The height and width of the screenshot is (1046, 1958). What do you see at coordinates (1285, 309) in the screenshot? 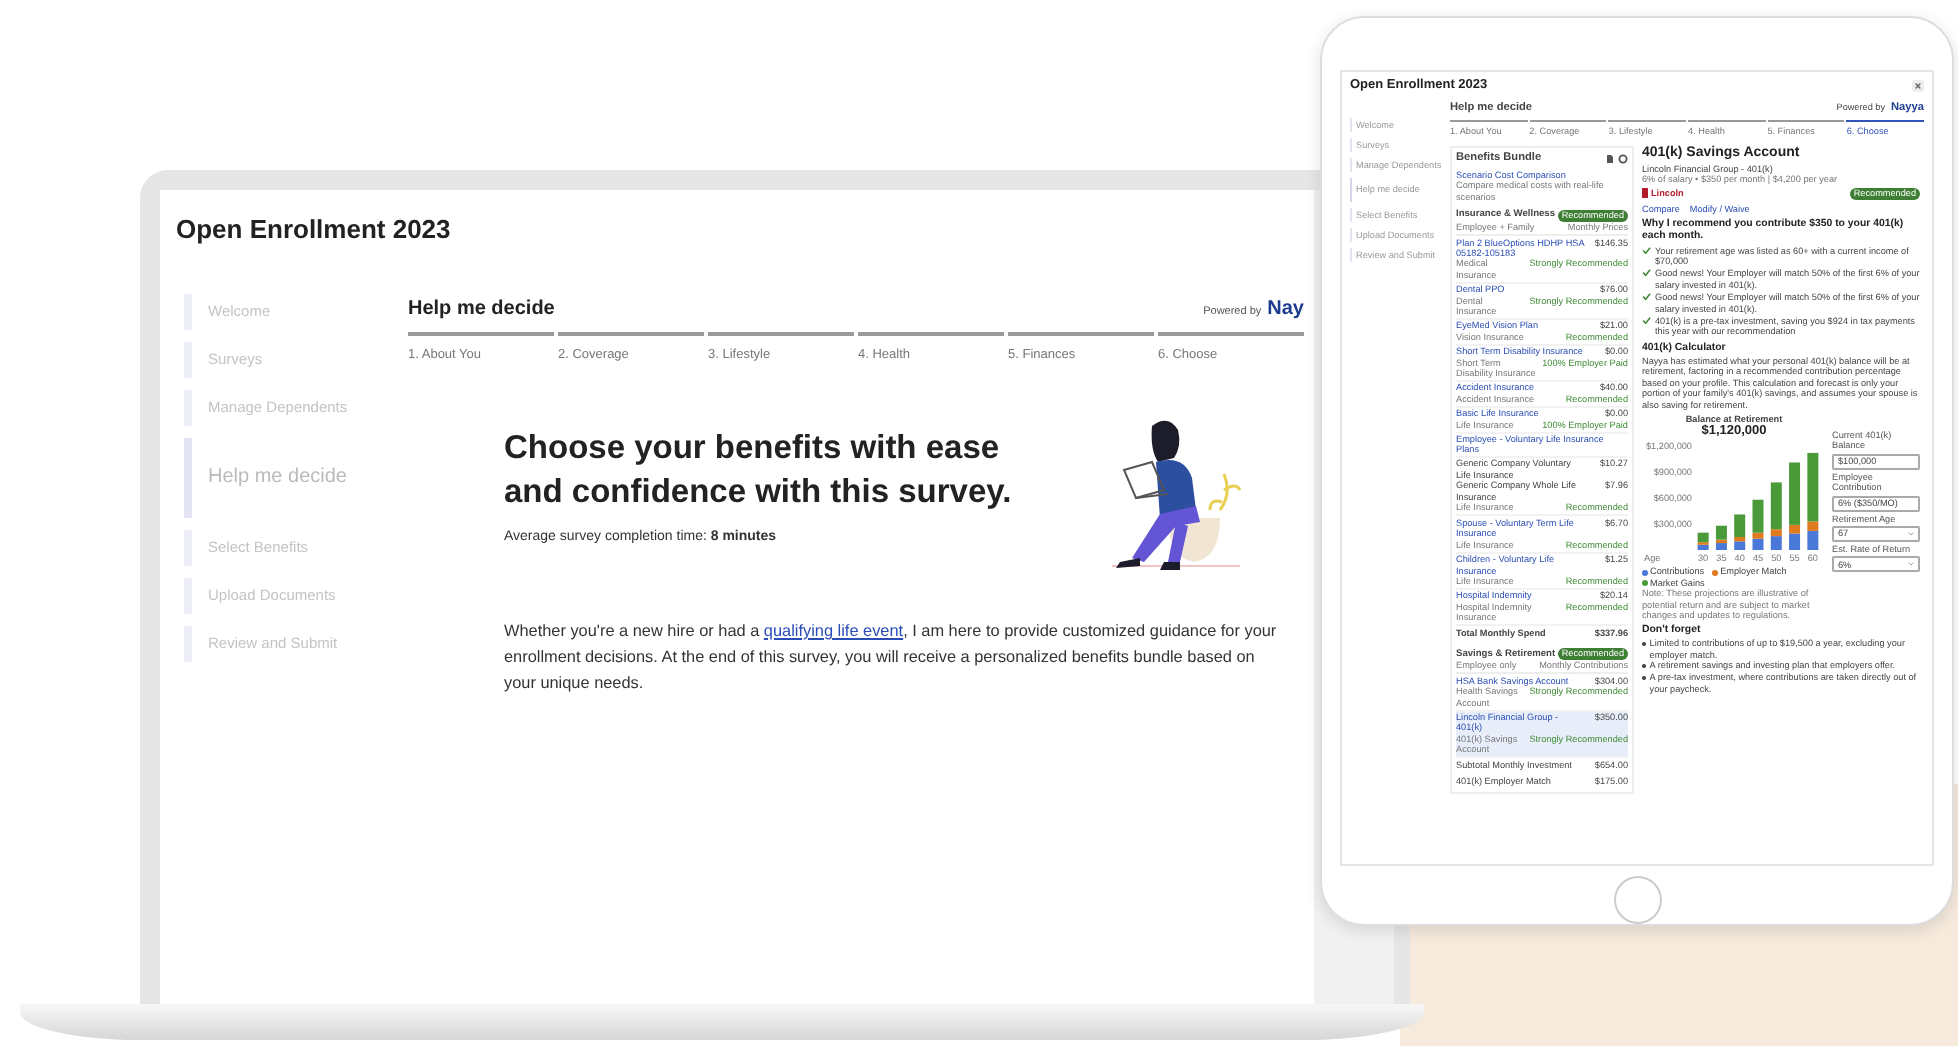
I see `brand-logo: Nay` at bounding box center [1285, 309].